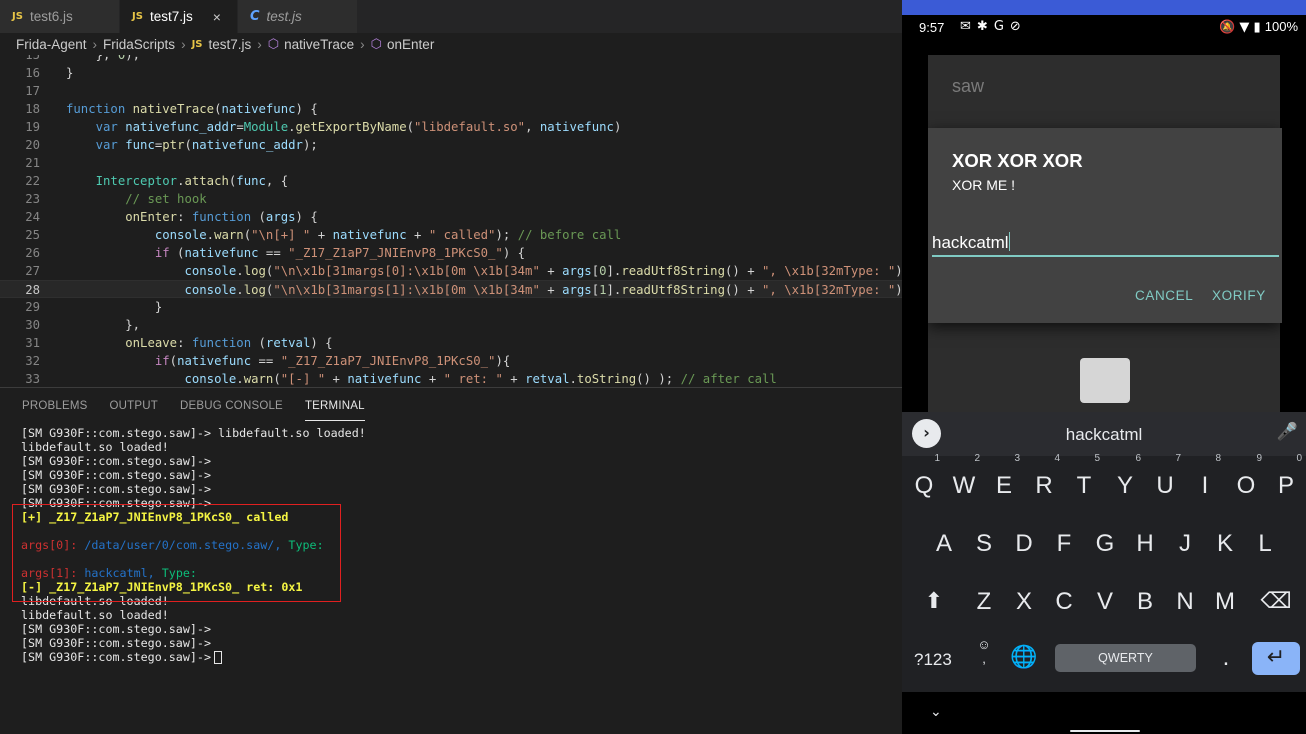  I want to click on key-v: V, so click(1105, 602).